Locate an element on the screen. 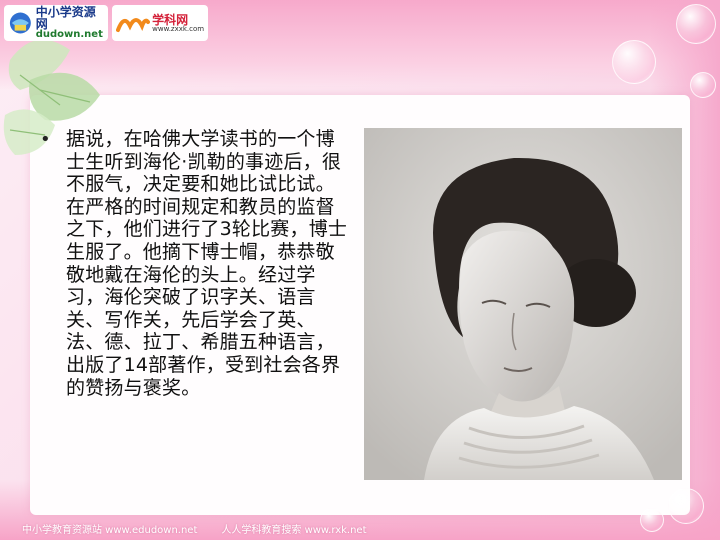 The height and width of the screenshot is (540, 720). logo-left-subtitle: dudown.net is located at coordinates (69, 34).